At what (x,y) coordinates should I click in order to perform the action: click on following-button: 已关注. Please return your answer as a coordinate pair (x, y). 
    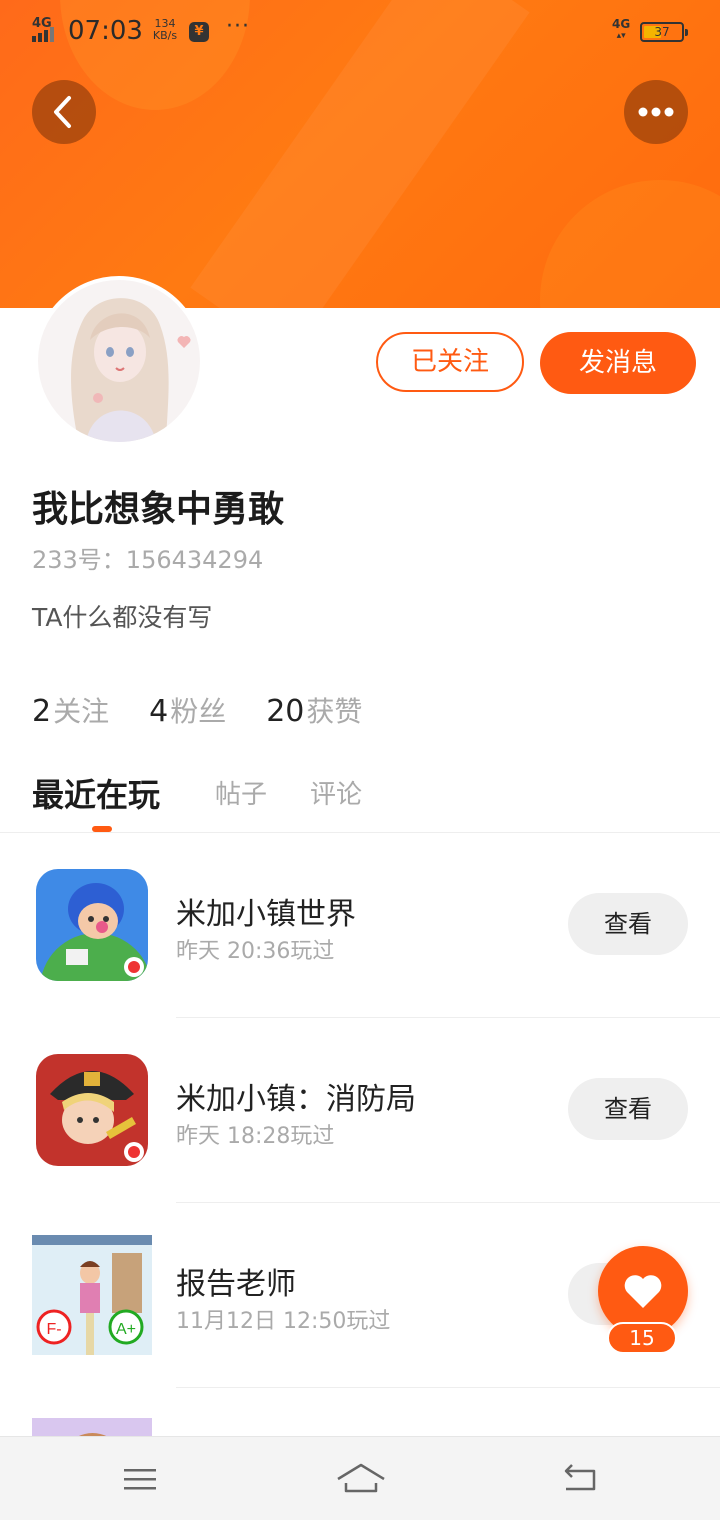
    Looking at the image, I should click on (450, 362).